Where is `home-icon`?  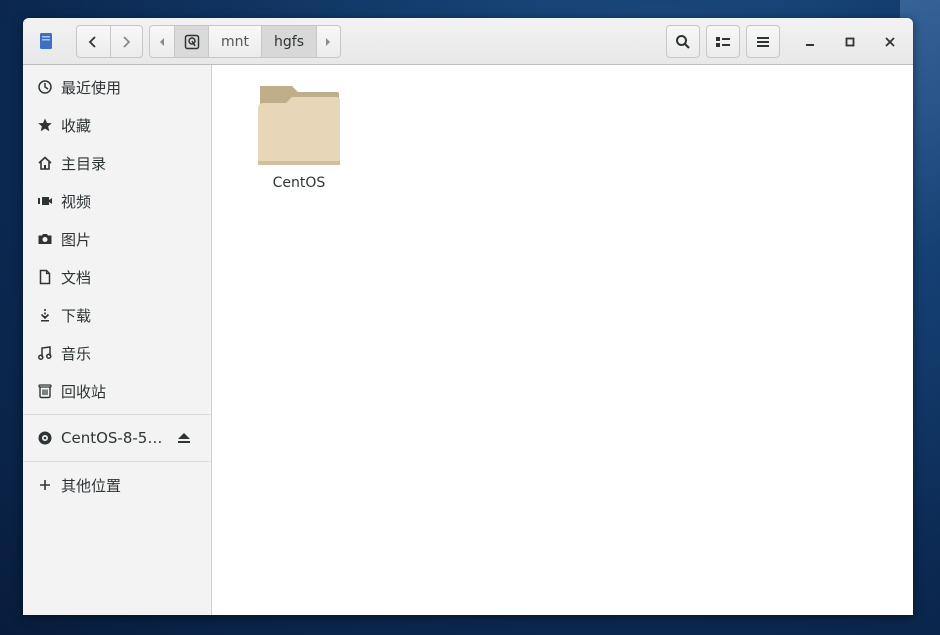
home-icon is located at coordinates (45, 163).